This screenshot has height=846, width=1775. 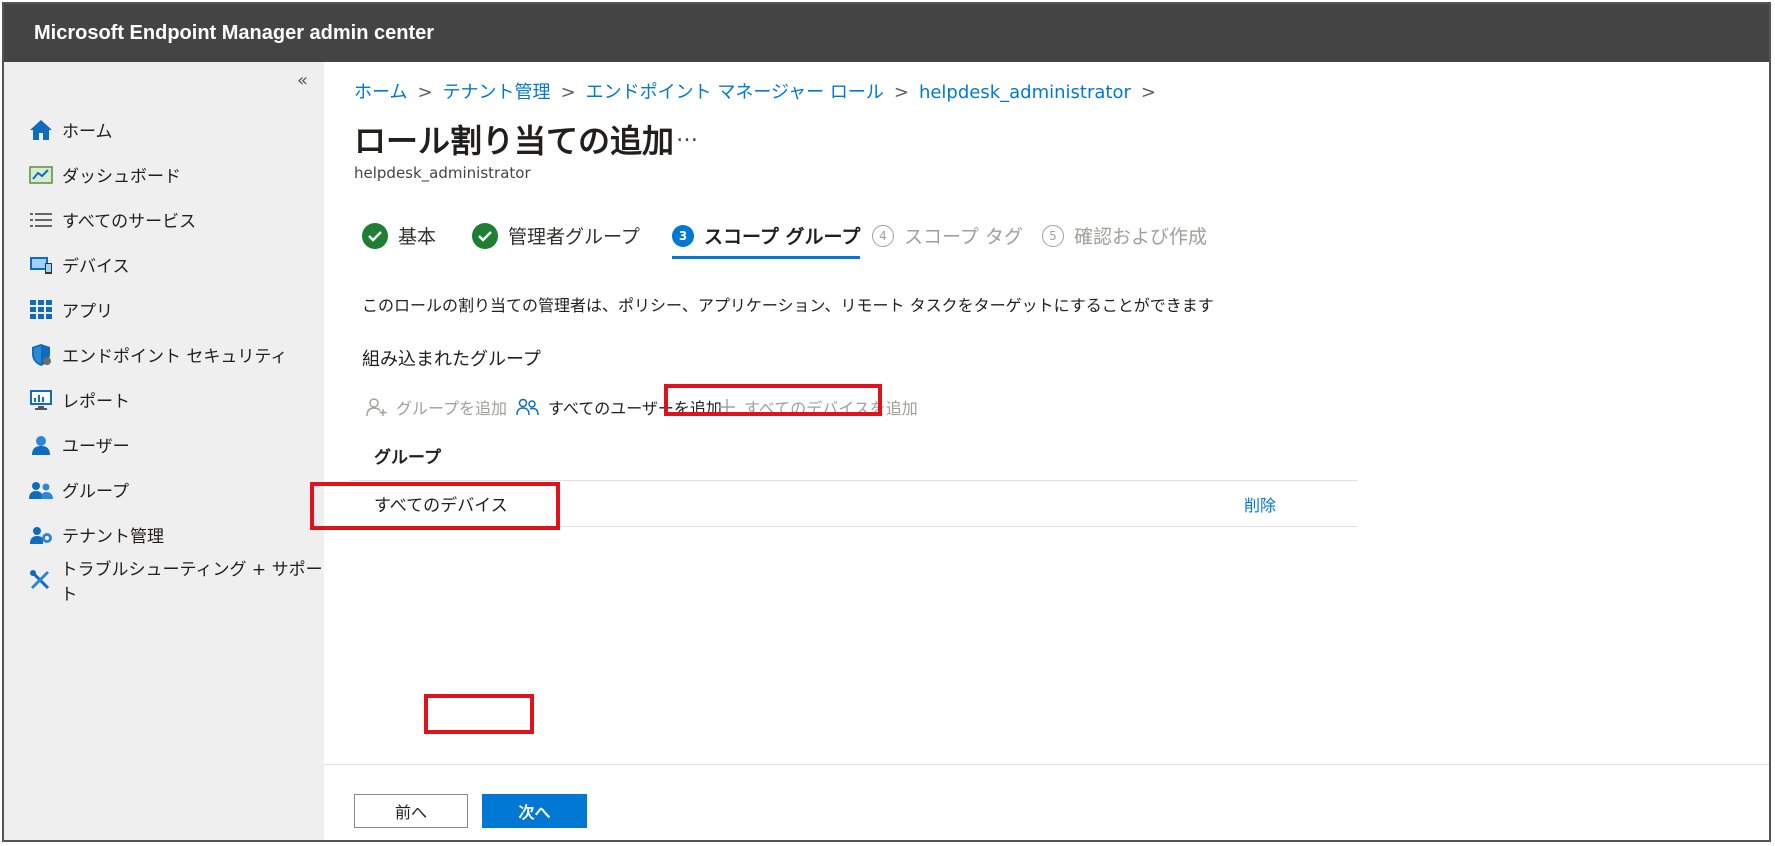 What do you see at coordinates (191, 582) in the screenshot?
I see `sidebar-item-label: トラブルシューティング + サポート` at bounding box center [191, 582].